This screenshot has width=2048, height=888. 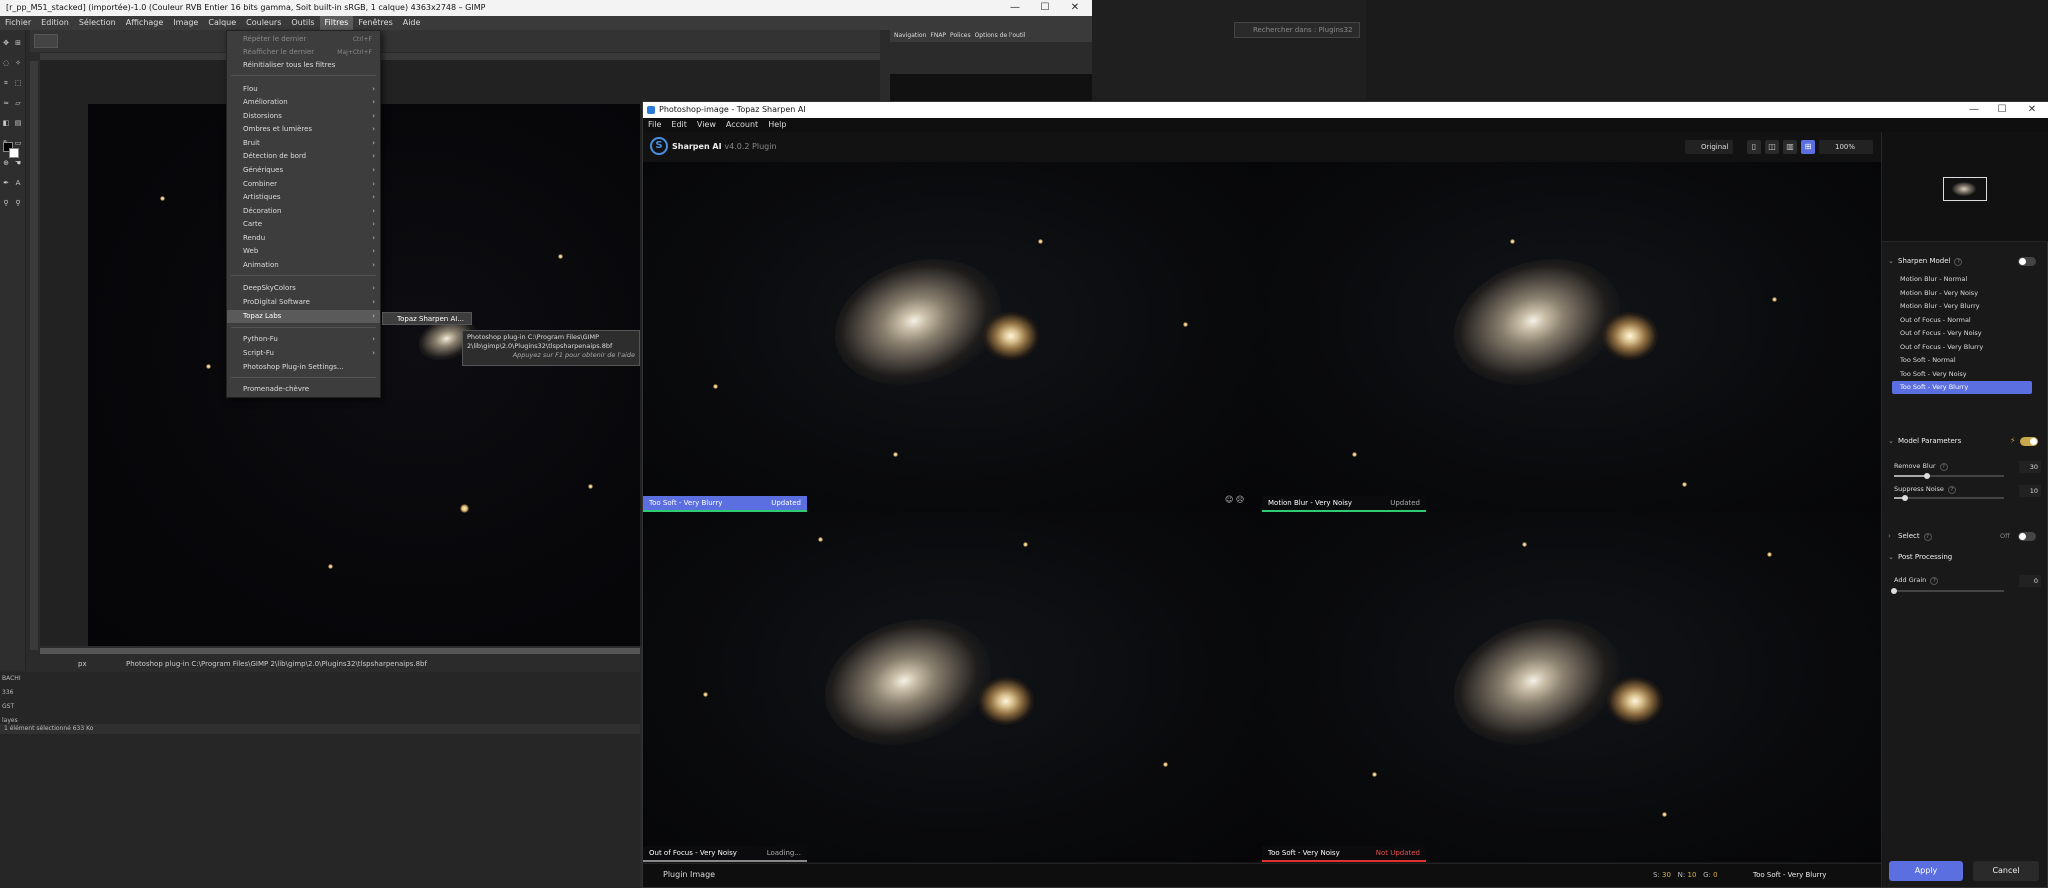 I want to click on smudge-tool-icon: ☚, so click(x=18, y=163).